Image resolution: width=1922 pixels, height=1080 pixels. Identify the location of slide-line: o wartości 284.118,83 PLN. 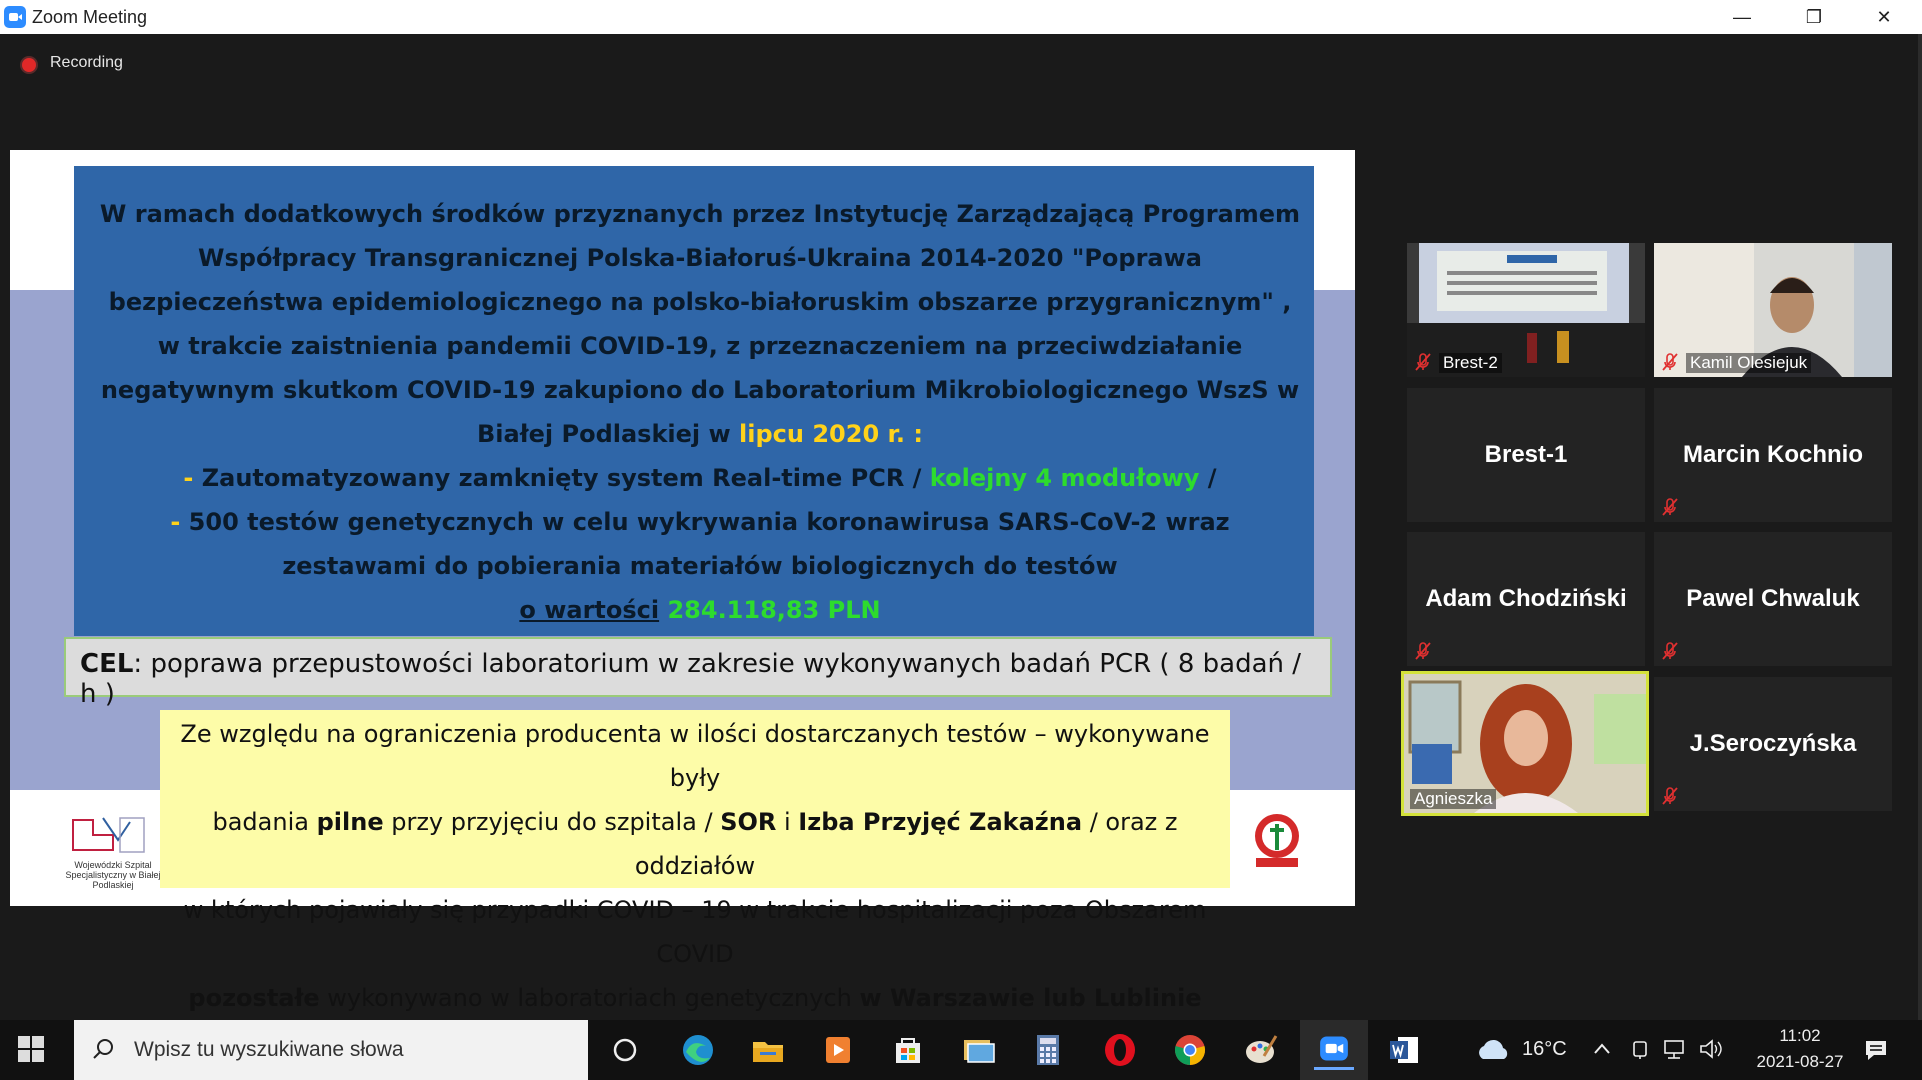
(700, 610).